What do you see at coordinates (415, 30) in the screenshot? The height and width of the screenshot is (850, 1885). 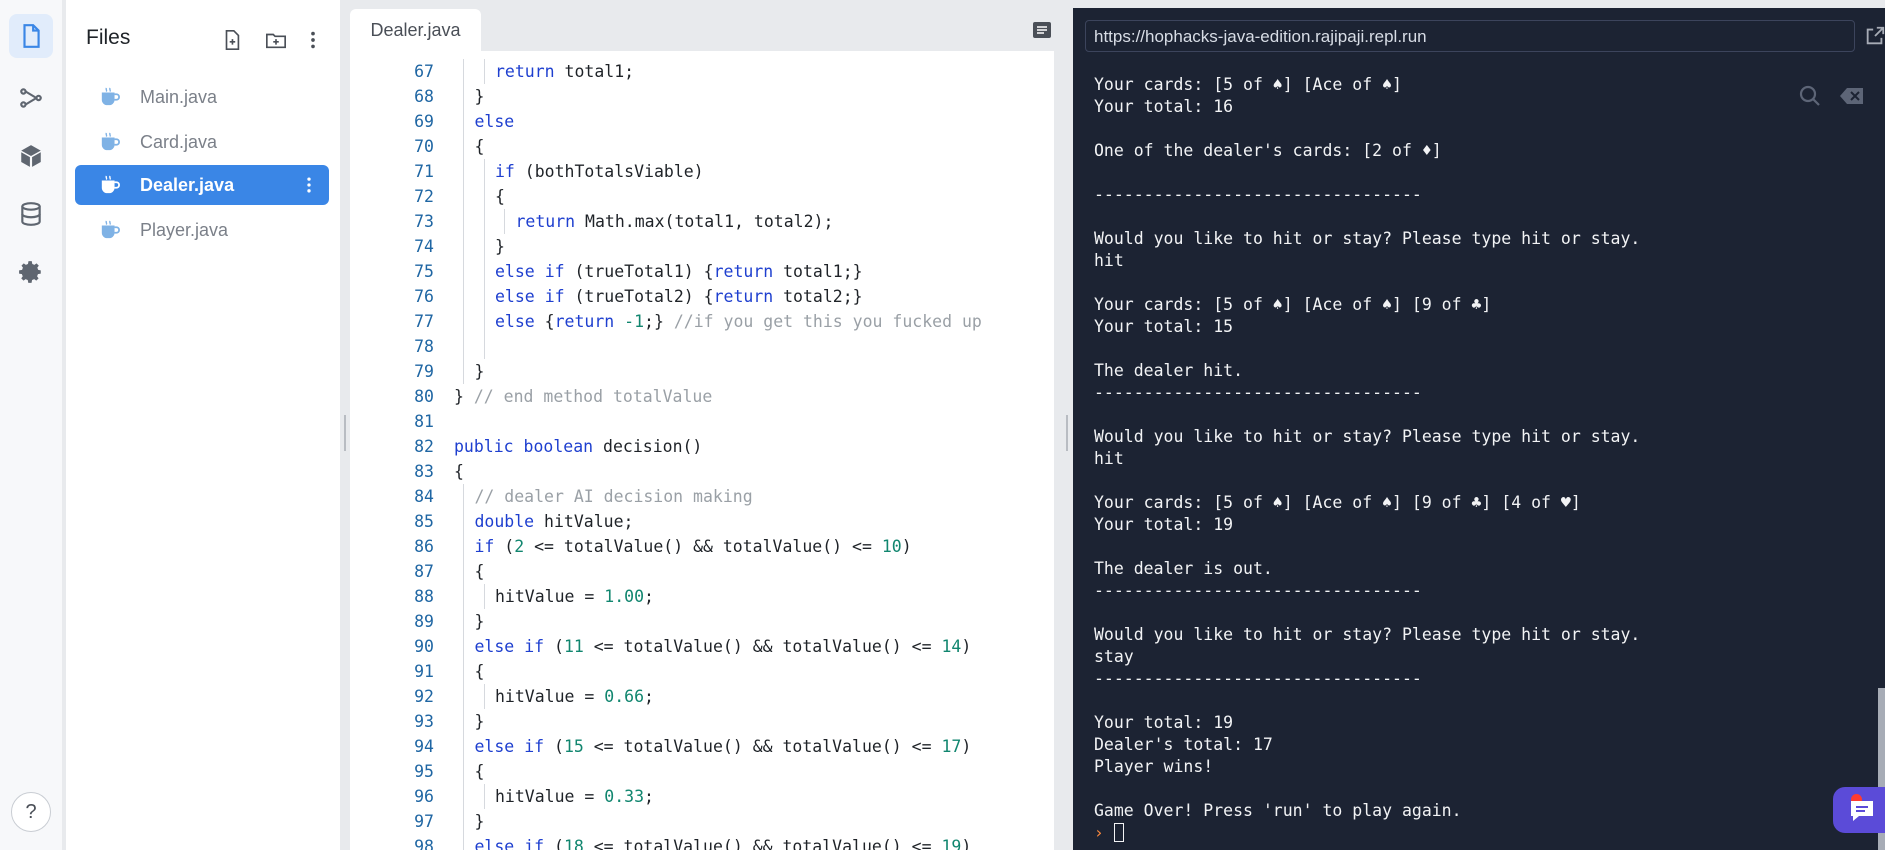 I see `tab-dealer-java: Dealer.java` at bounding box center [415, 30].